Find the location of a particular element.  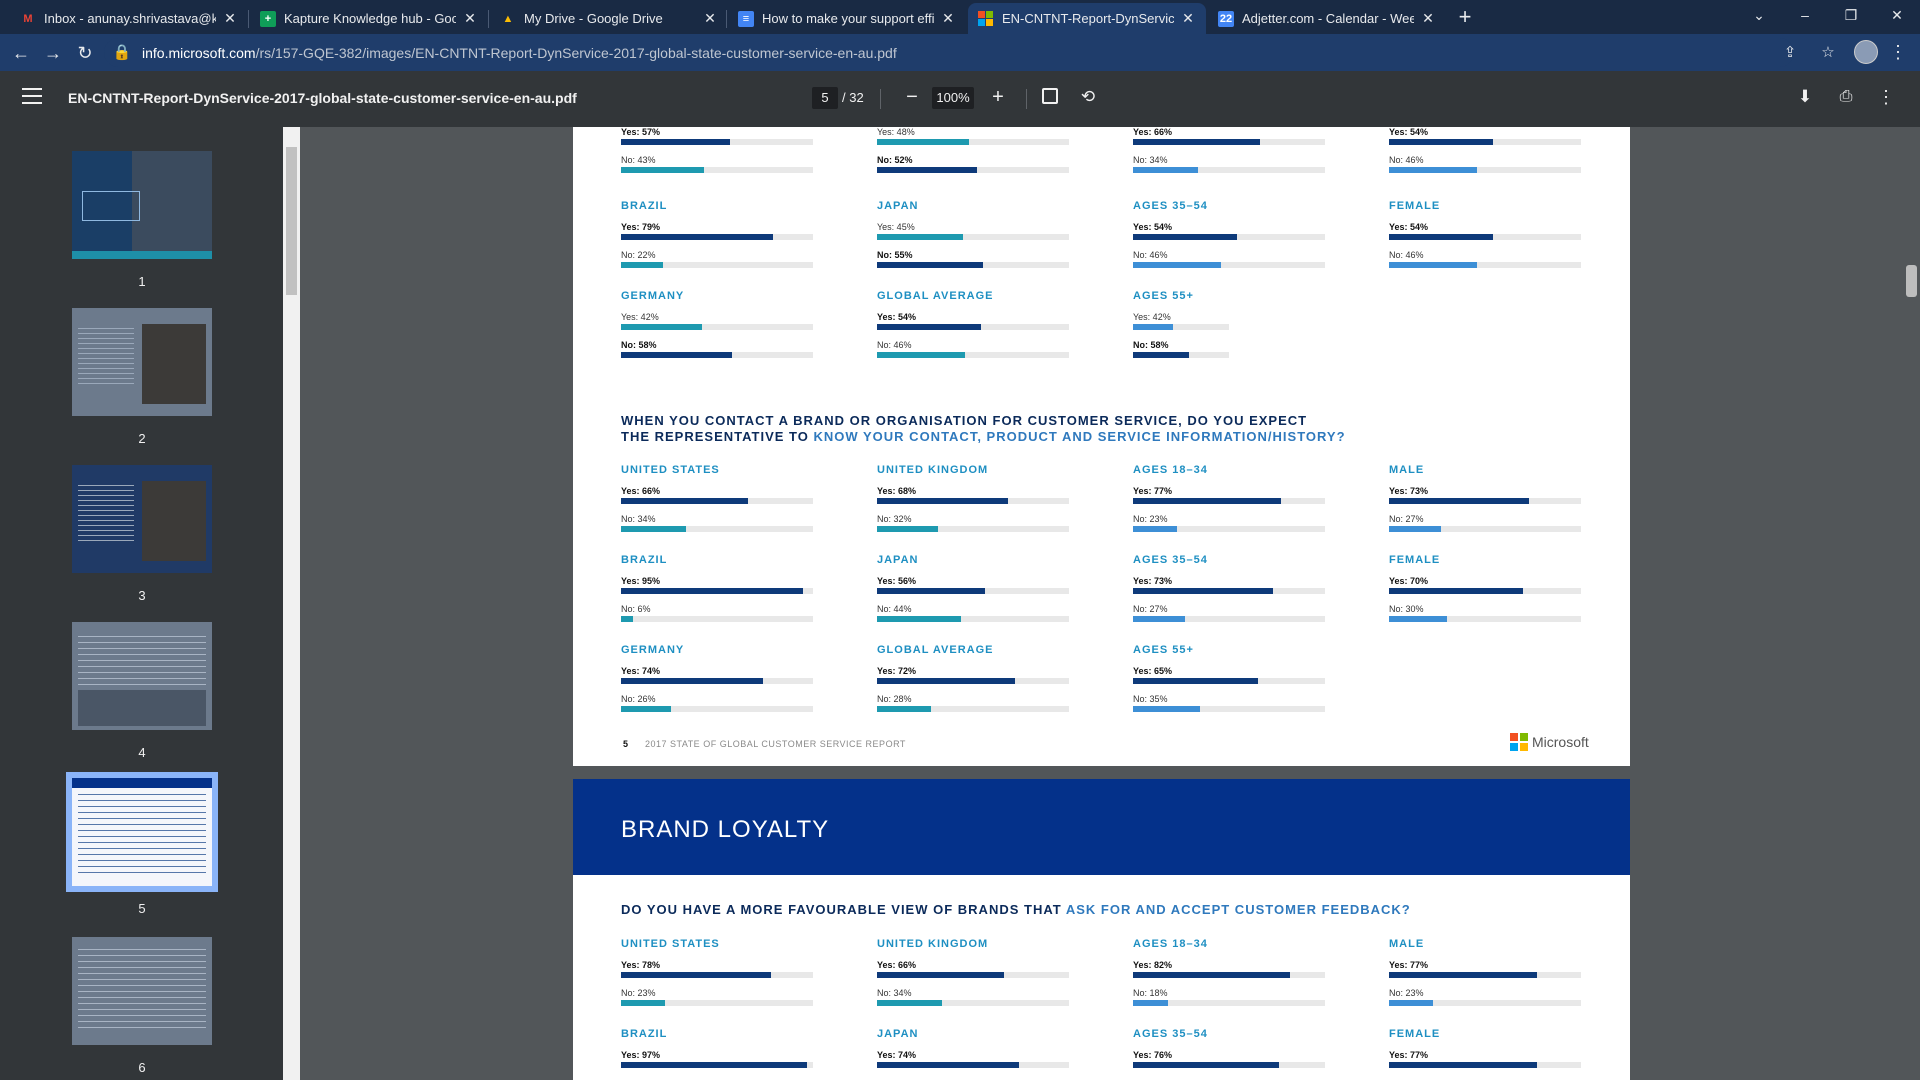

thumbnail-page-number: 1 is located at coordinates (142, 281).